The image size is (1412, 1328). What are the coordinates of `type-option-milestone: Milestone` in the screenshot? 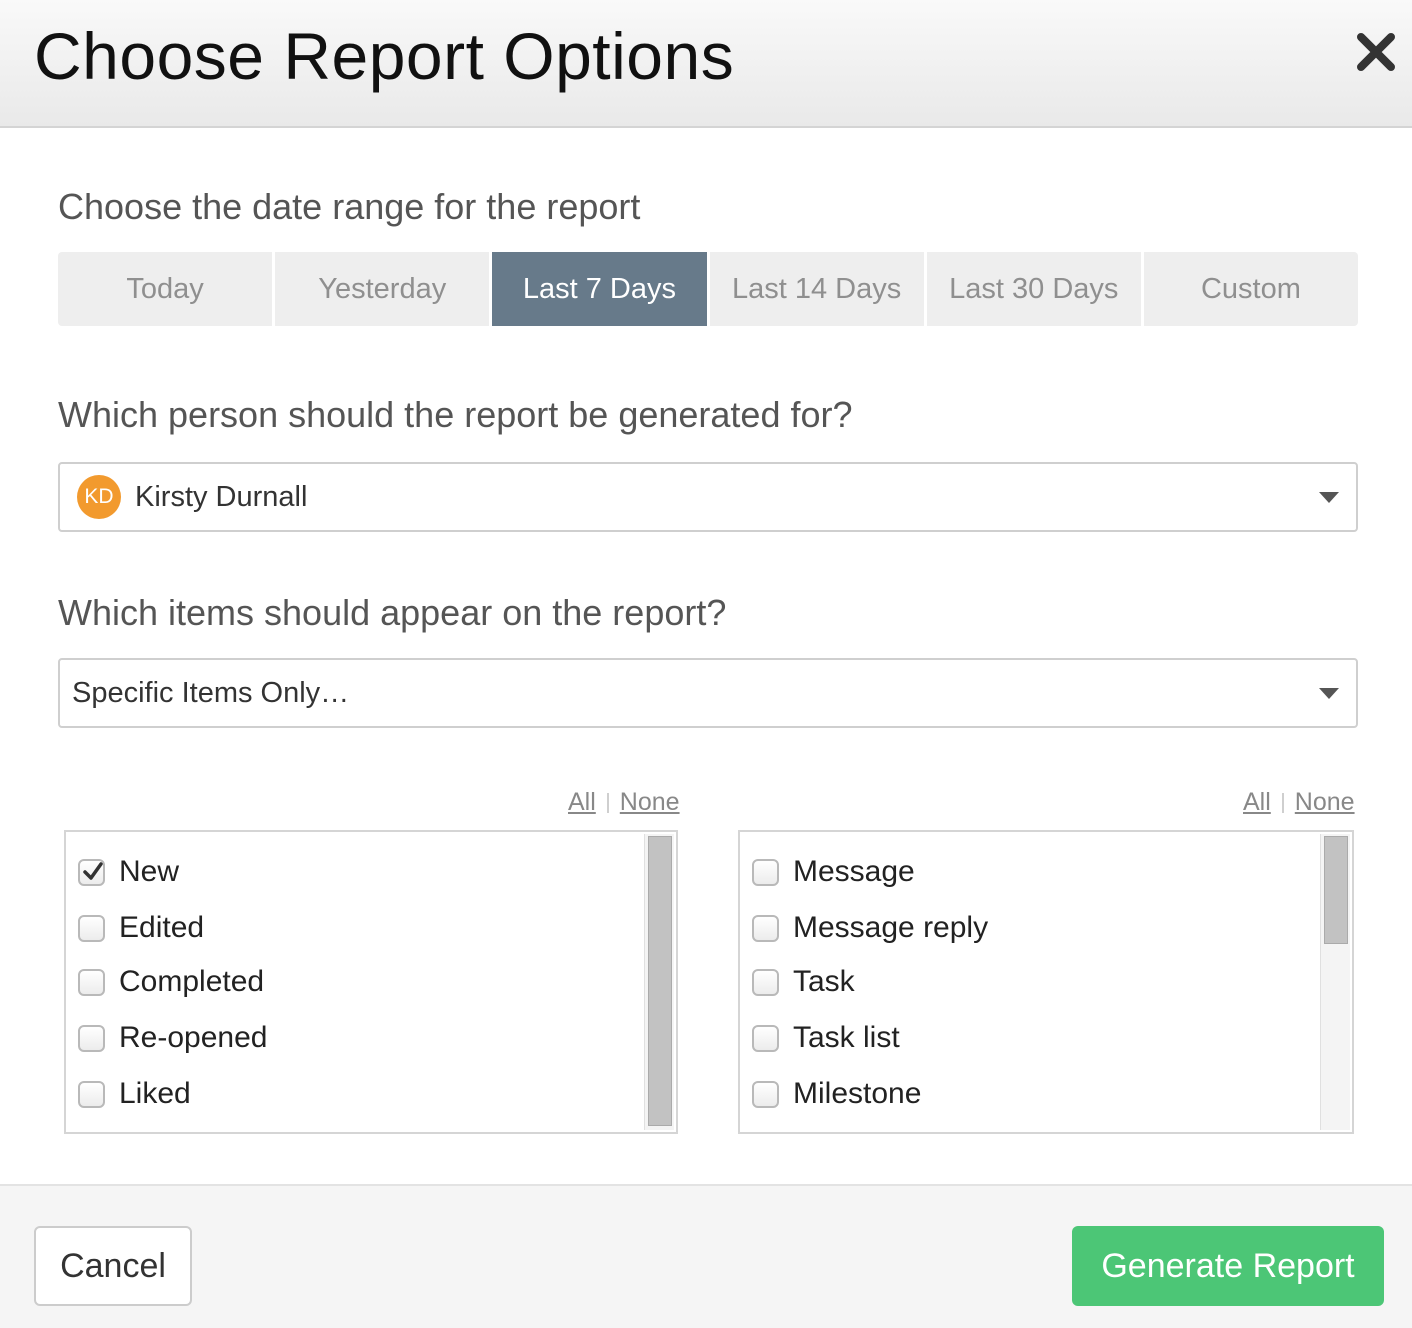 It's located at (836, 1094).